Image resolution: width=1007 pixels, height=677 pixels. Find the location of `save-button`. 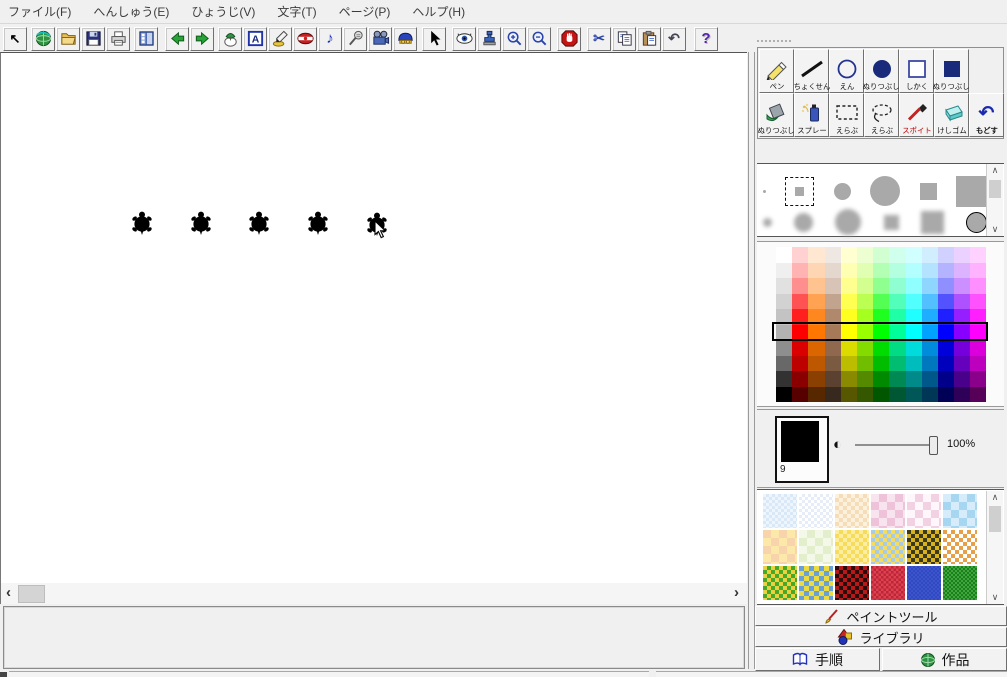

save-button is located at coordinates (93, 38).